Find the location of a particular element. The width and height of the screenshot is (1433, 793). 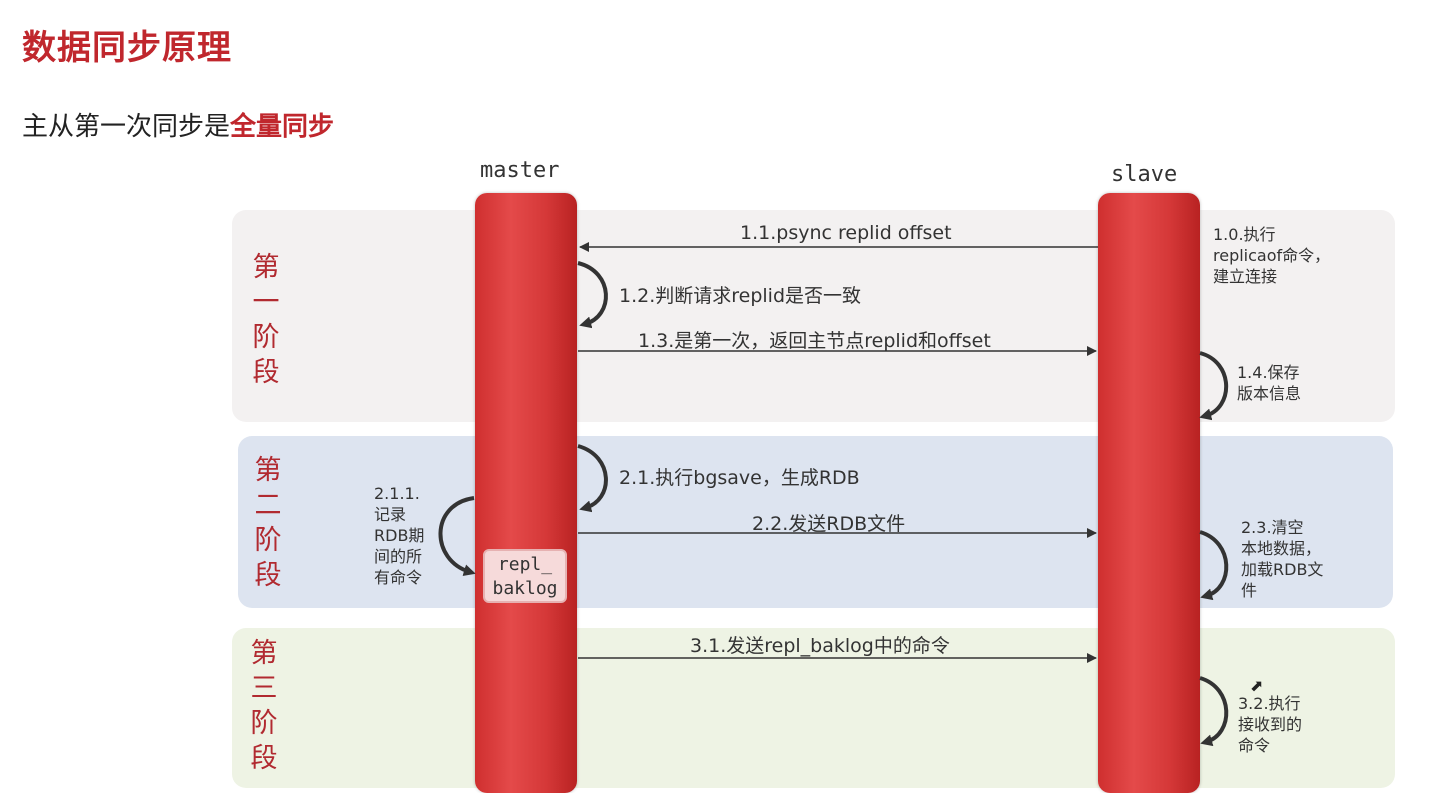

note-line: 2.3.清空 is located at coordinates (1272, 527).